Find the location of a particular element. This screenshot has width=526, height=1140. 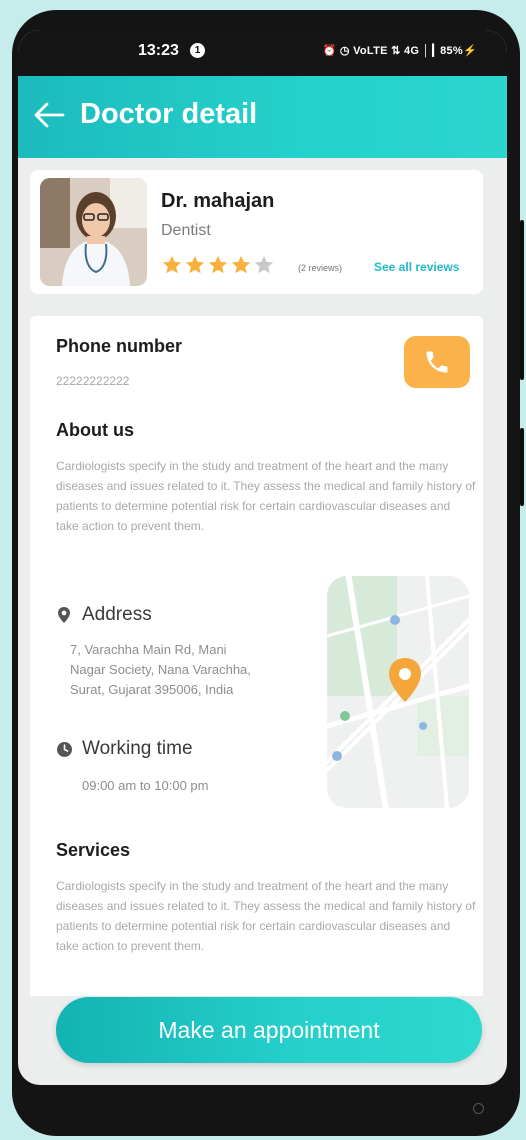

app-bar: Doctor detail is located at coordinates (262, 117).